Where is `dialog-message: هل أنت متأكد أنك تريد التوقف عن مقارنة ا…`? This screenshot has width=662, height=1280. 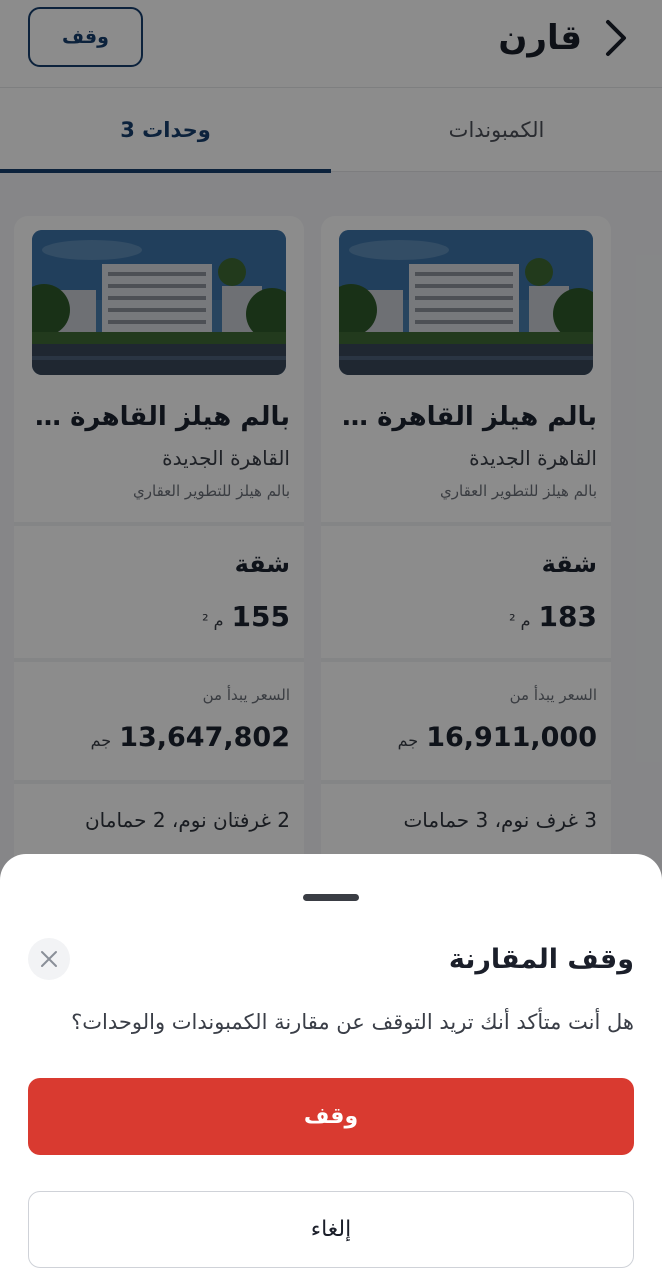
dialog-message: هل أنت متأكد أنك تريد التوقف عن مقارنة ا… is located at coordinates (352, 1022).